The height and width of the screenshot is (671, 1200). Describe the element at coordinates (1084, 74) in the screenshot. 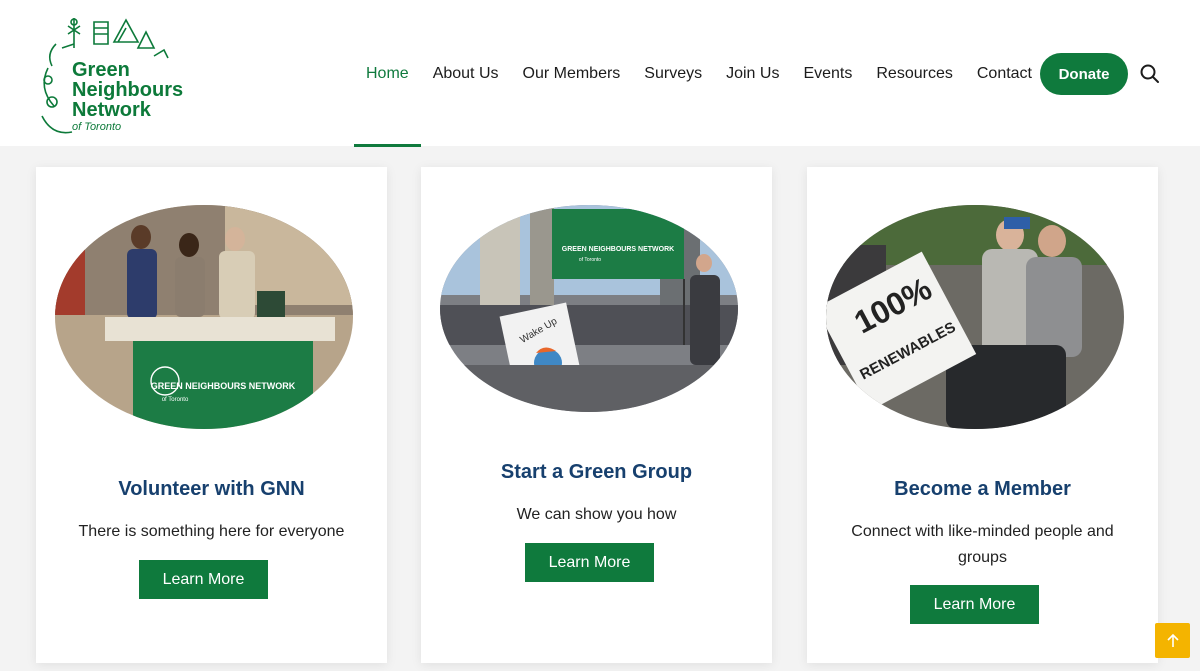

I see `donate-button: Donate` at that location.